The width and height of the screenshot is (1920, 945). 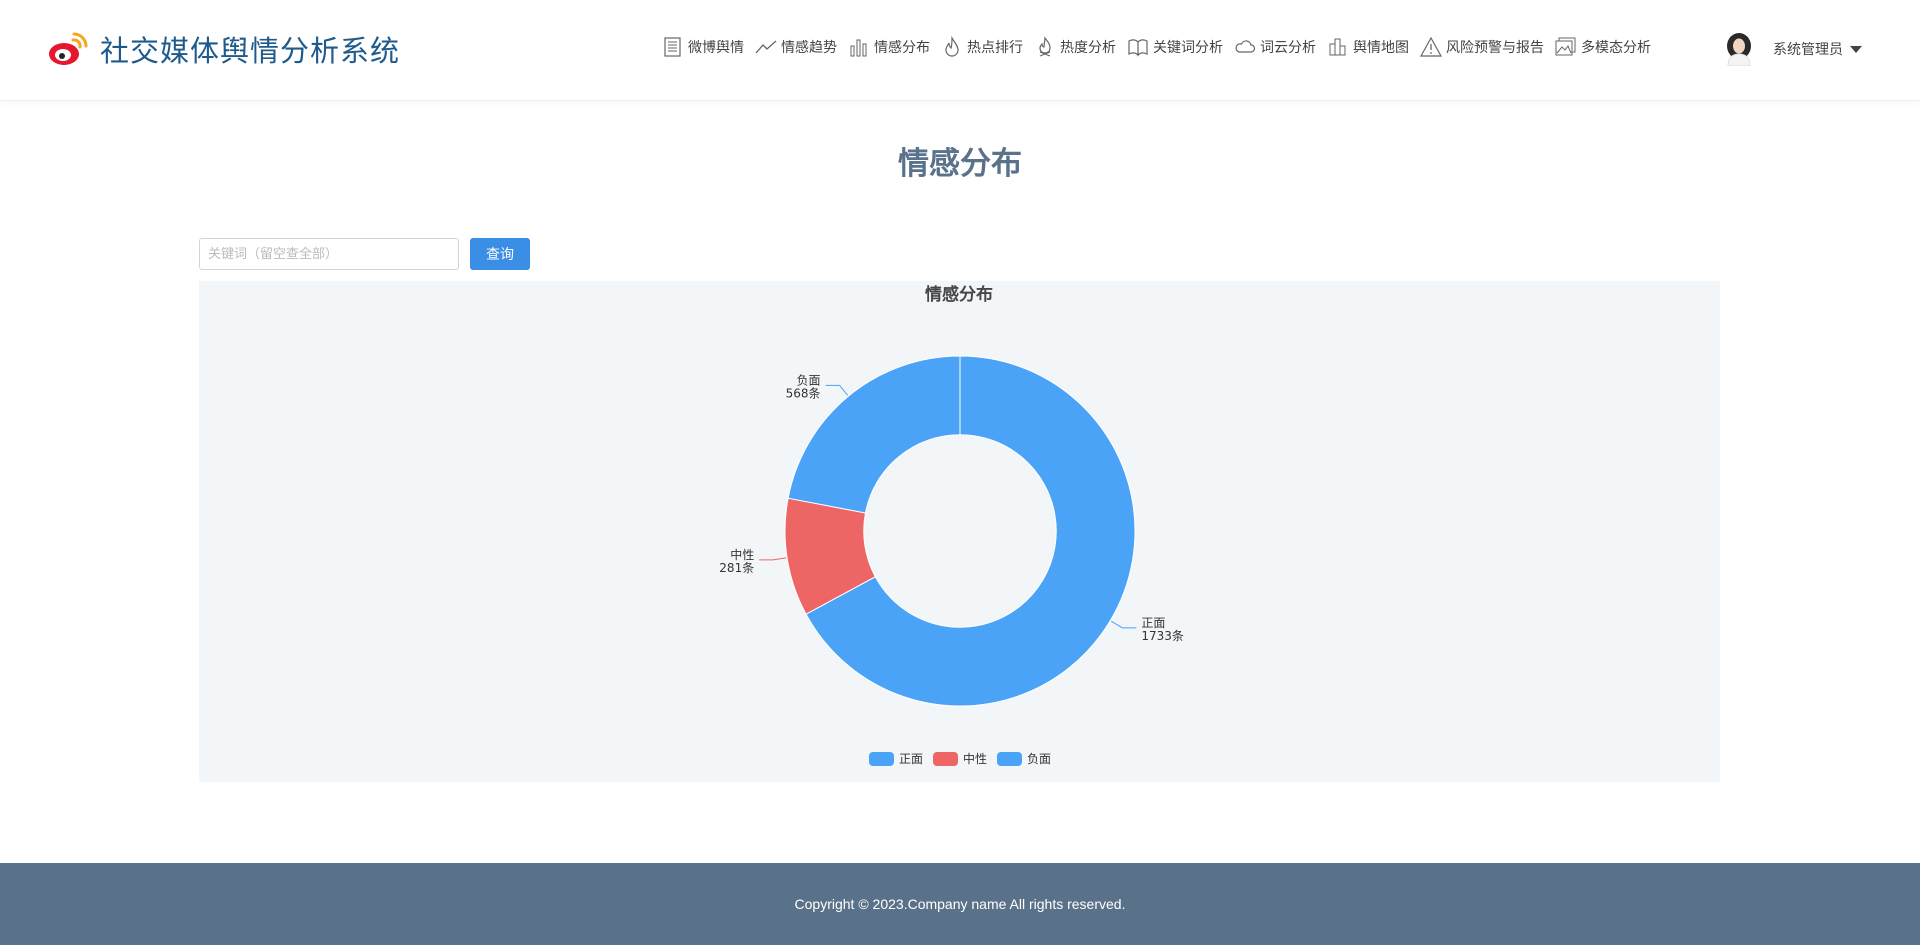 I want to click on nav-item-wordcloud-analysis: 词云分析, so click(x=1275, y=47).